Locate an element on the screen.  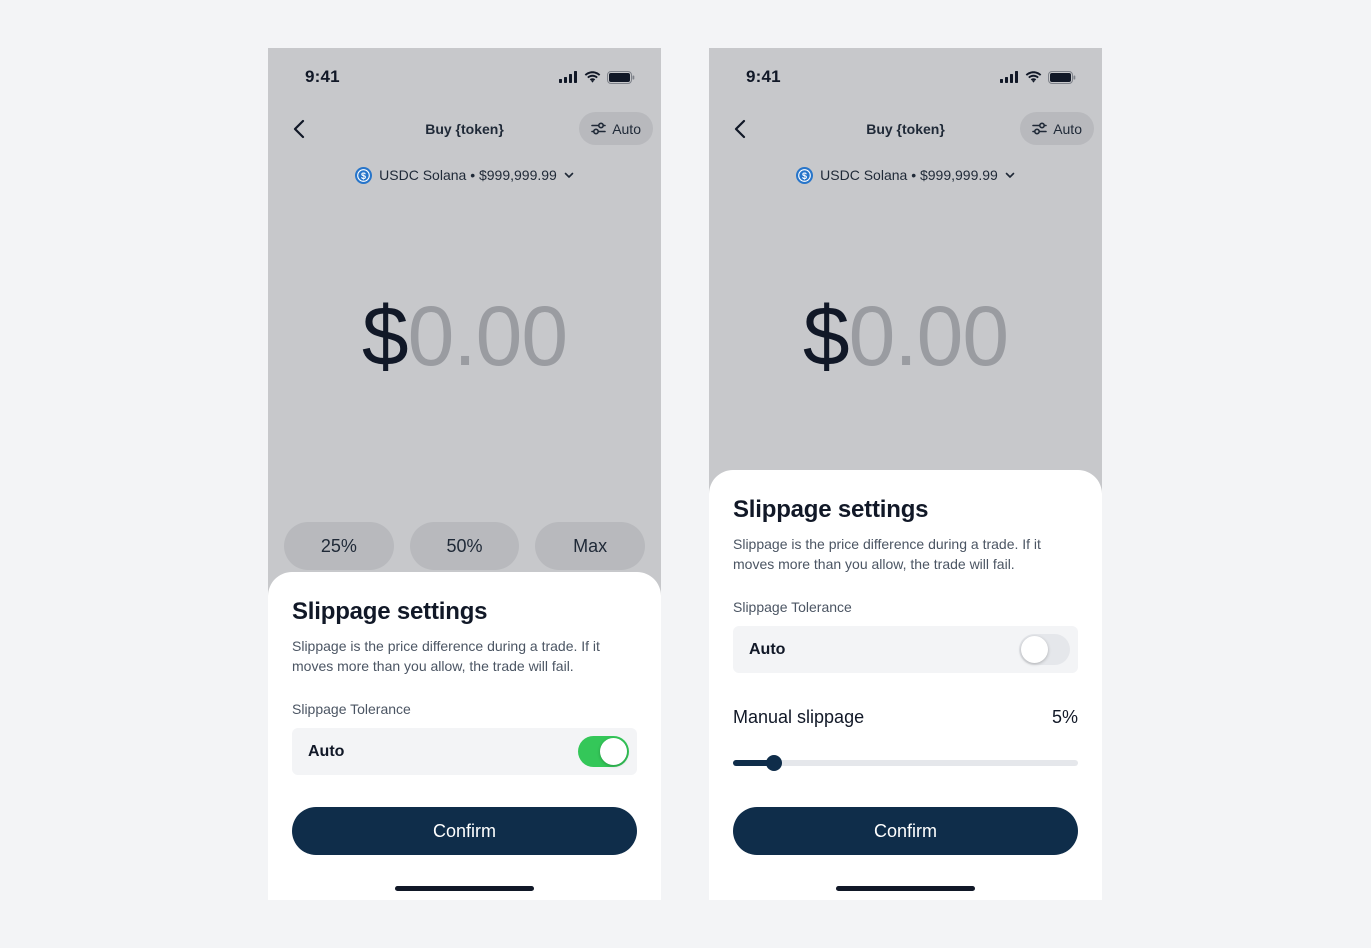
manual-slippage-slider is located at coordinates (905, 763).